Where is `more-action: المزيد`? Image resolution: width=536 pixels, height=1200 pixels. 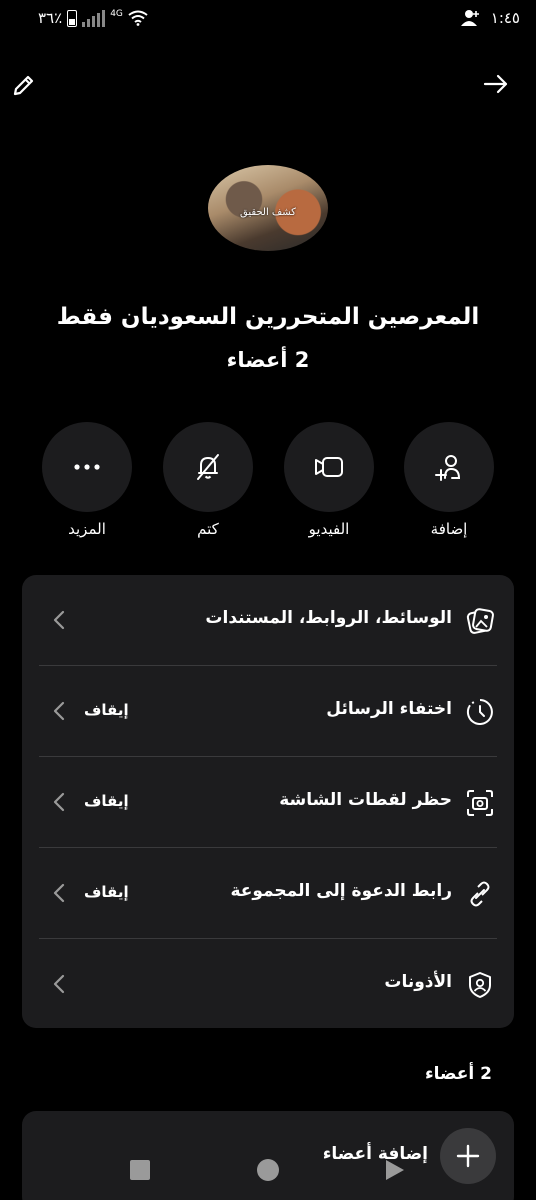
more-action: المزيد is located at coordinates (87, 480).